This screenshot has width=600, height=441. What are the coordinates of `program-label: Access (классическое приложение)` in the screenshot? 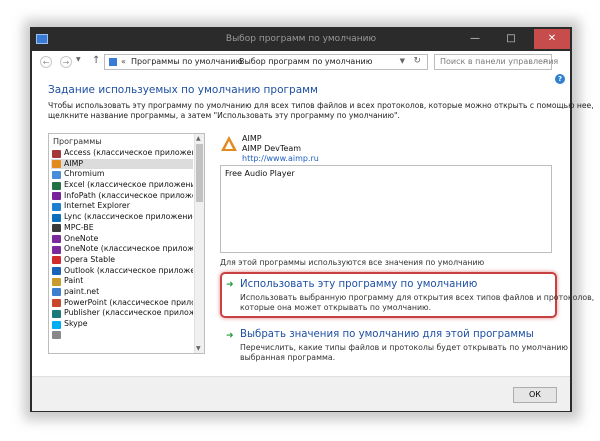 It's located at (128, 152).